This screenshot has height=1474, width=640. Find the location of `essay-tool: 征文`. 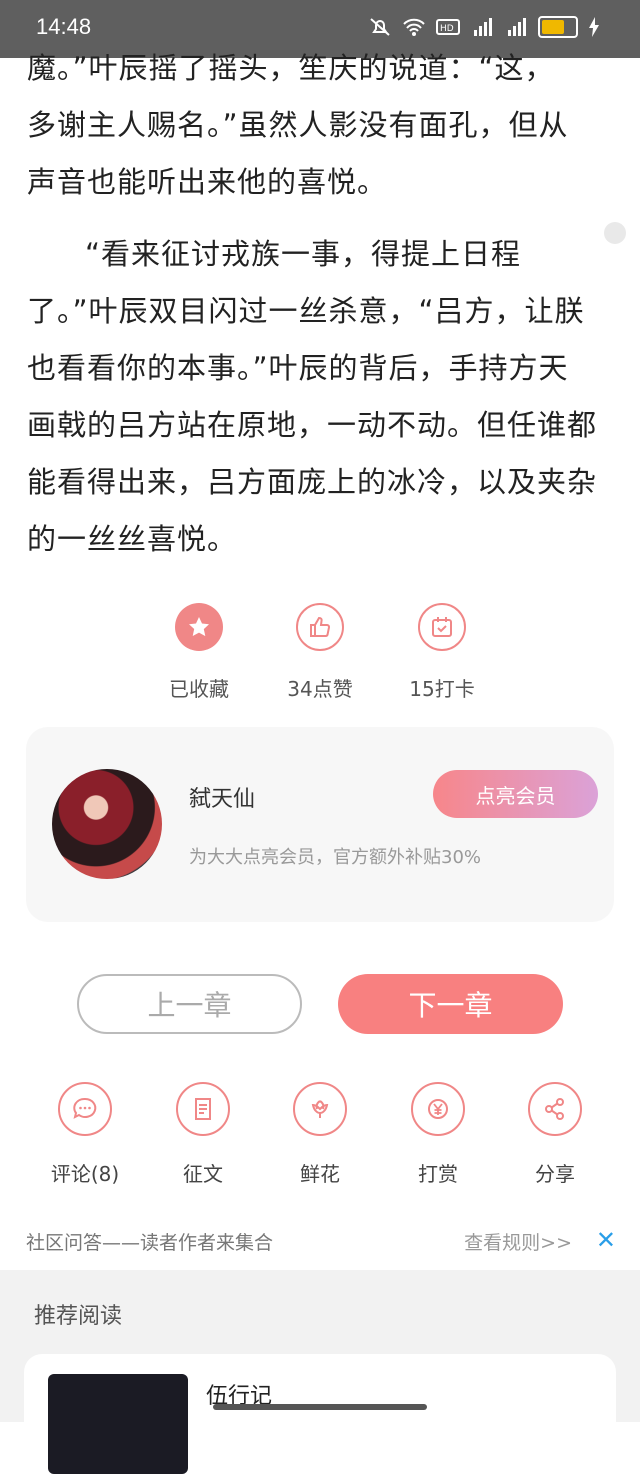

essay-tool: 征文 is located at coordinates (203, 1134).